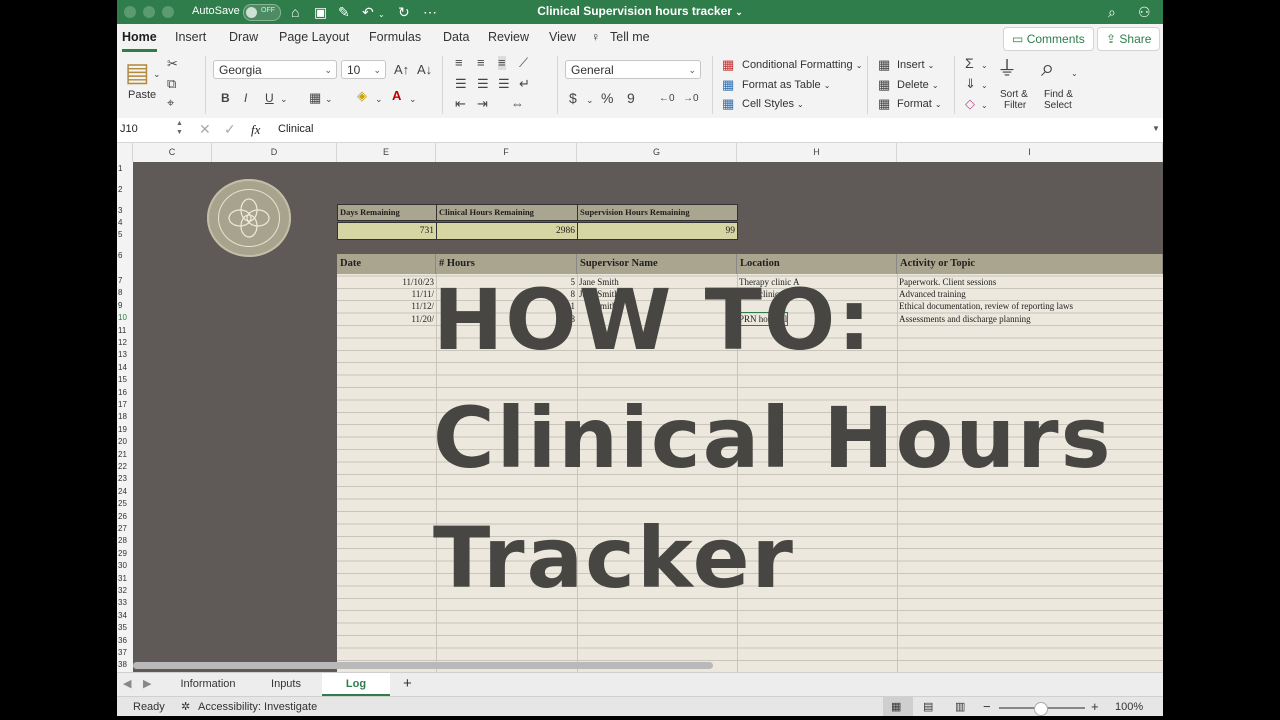 The image size is (1280, 720). What do you see at coordinates (524, 84) in the screenshot?
I see `wrap-text-icon: ↵` at bounding box center [524, 84].